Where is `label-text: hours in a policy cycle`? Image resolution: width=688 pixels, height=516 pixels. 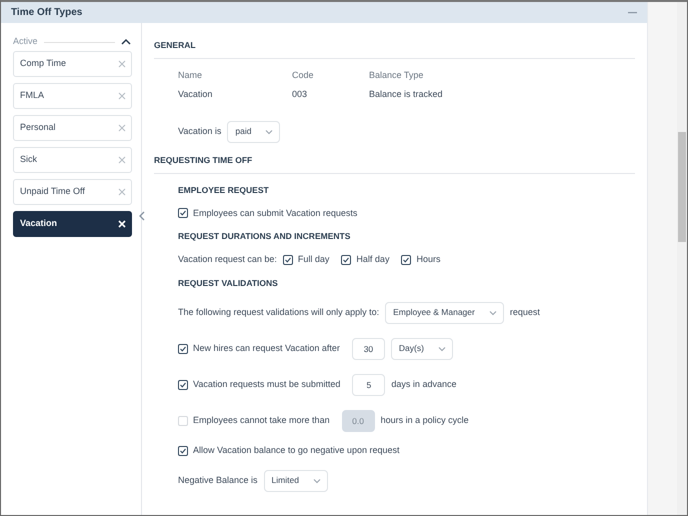
label-text: hours in a policy cycle is located at coordinates (424, 420).